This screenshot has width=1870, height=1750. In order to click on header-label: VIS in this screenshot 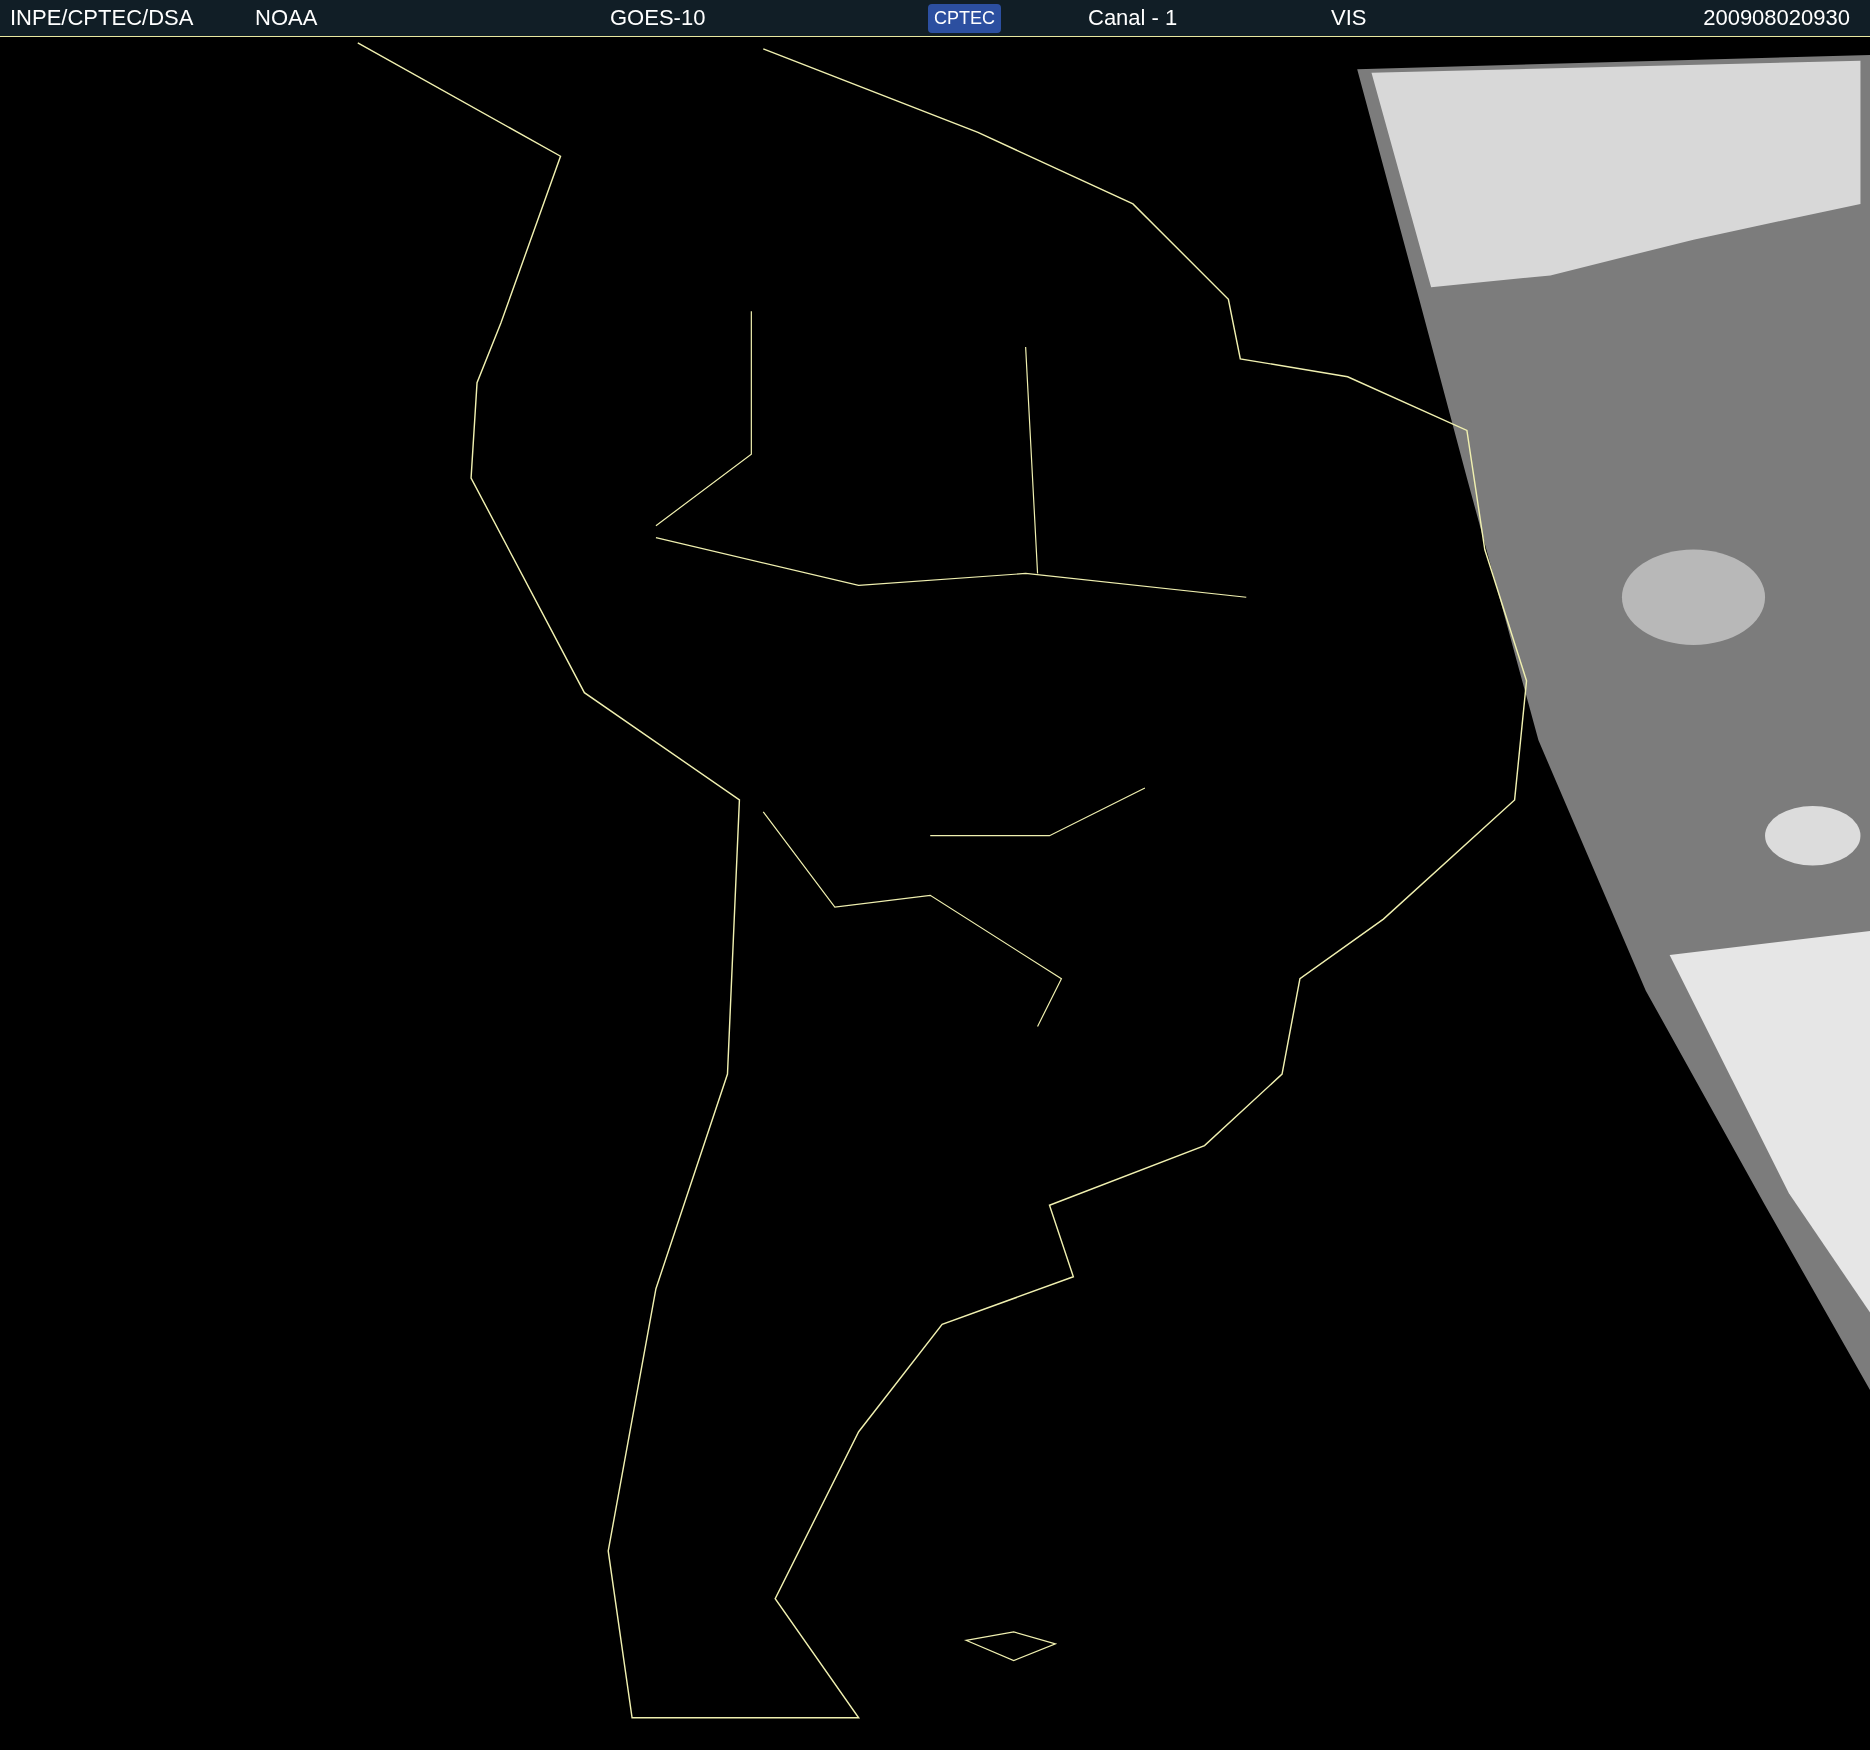, I will do `click(1349, 18)`.